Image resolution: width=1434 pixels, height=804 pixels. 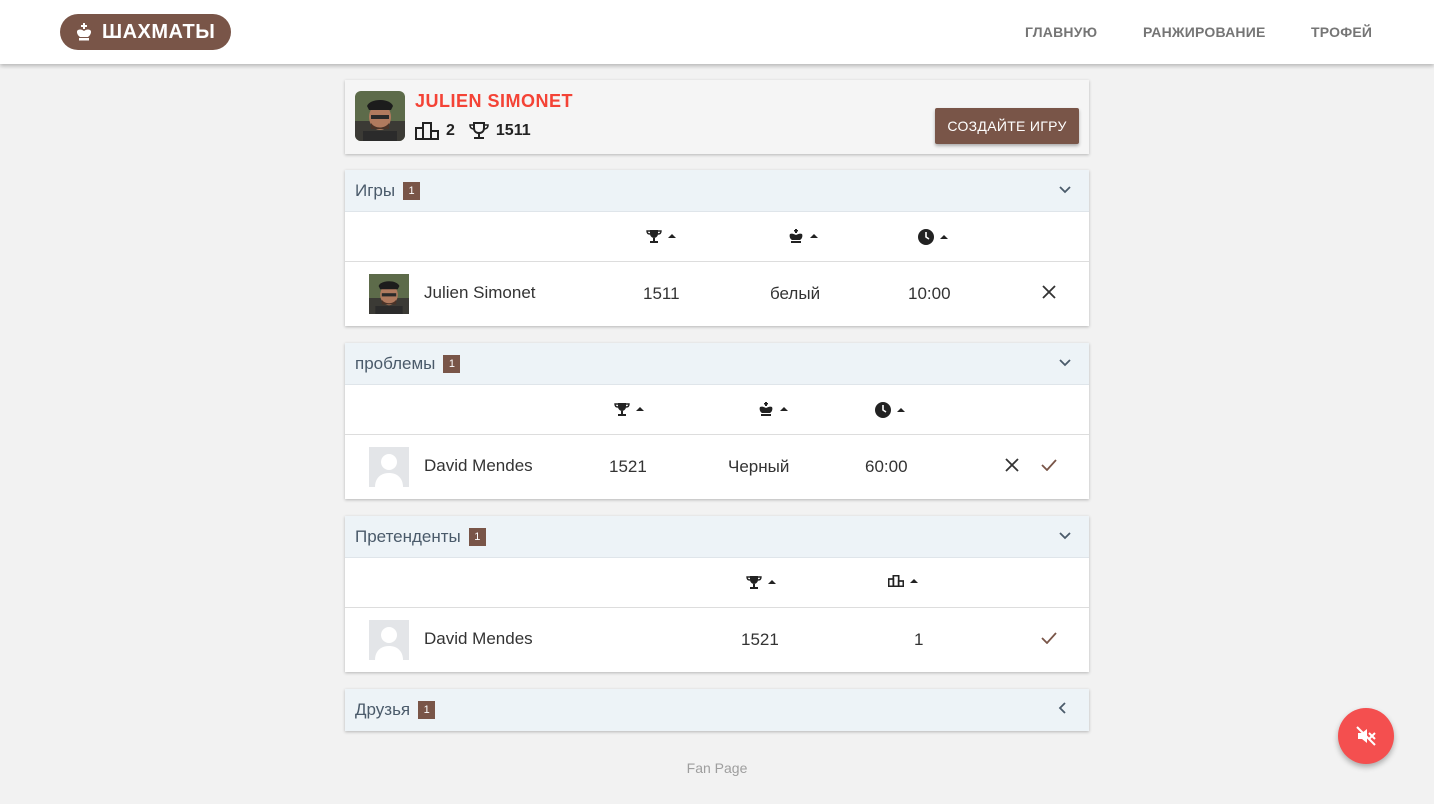 What do you see at coordinates (717, 640) in the screenshot?
I see `table-row: David Mendes 1521 1` at bounding box center [717, 640].